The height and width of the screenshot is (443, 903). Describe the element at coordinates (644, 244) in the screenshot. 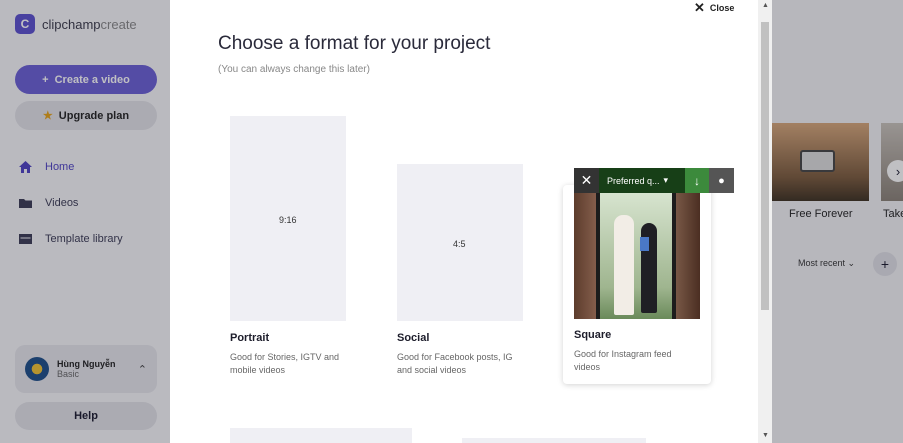

I see `folder-image` at that location.